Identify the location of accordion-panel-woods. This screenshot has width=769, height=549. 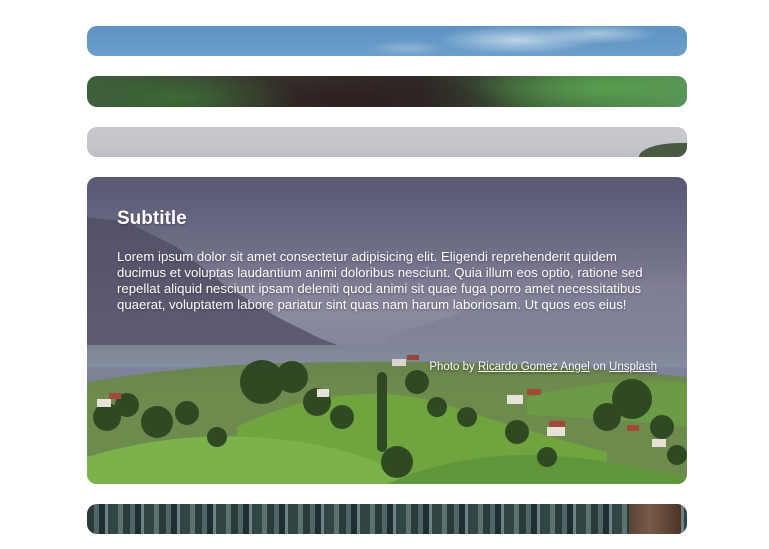
(387, 519).